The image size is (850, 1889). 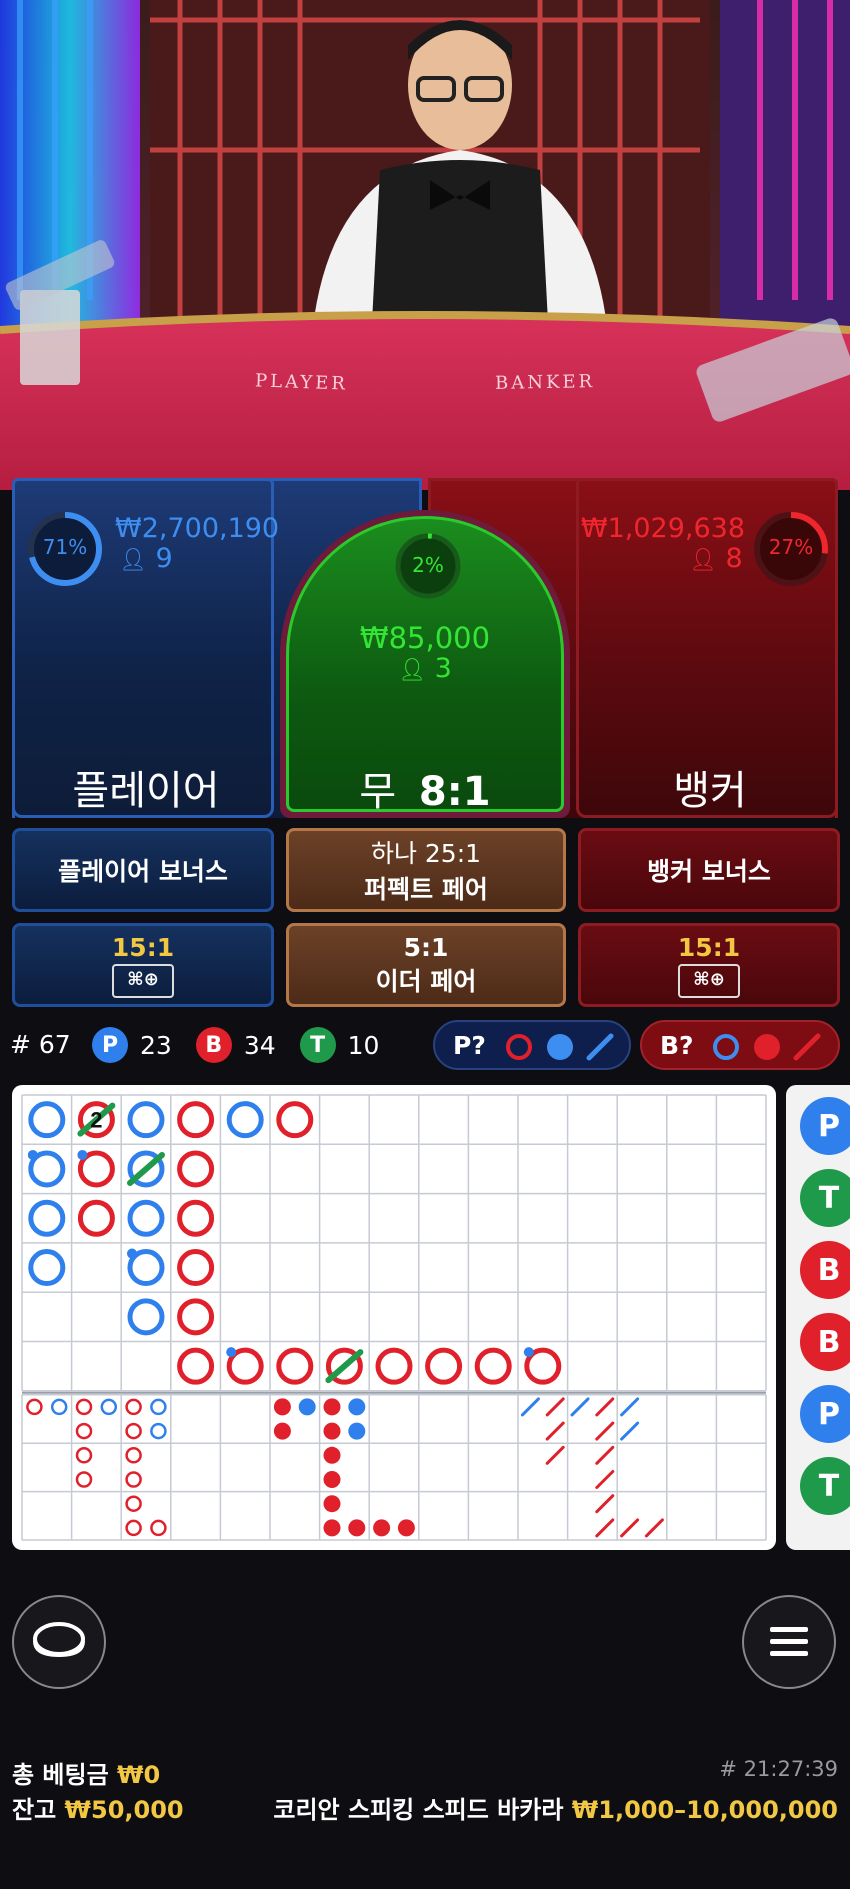 I want to click on banker-bet-spot: ₩1,029,638 👤︎ 8 27% 뱅커, so click(x=707, y=648).